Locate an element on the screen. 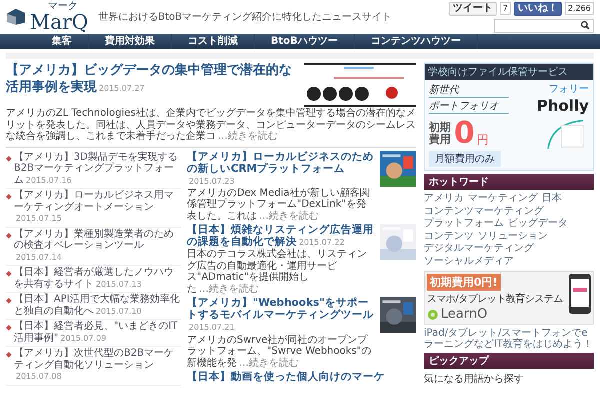 This screenshot has width=600, height=400. ad-text: ポートフォリオ is located at coordinates (469, 106).